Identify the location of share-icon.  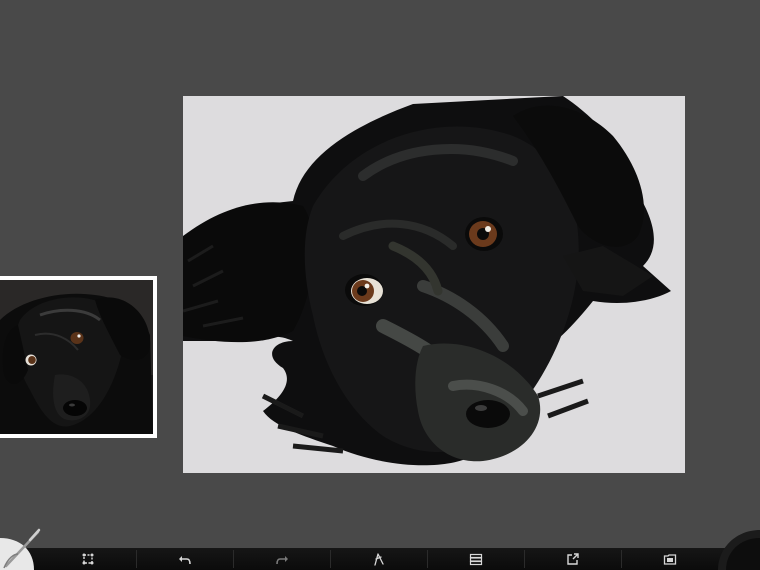
(573, 559).